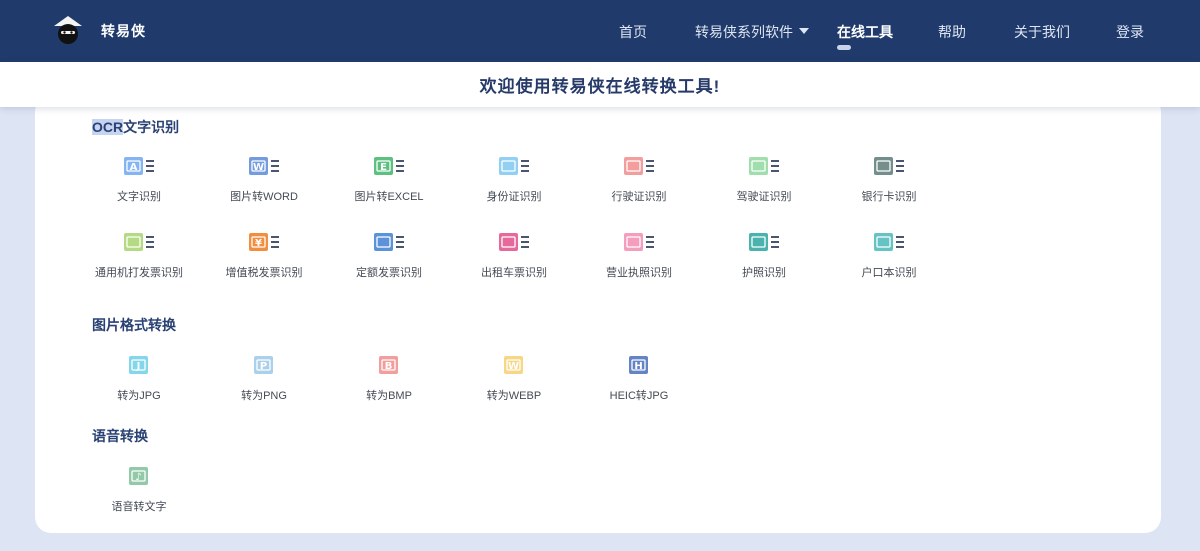 This screenshot has width=1200, height=551. What do you see at coordinates (889, 256) in the screenshot?
I see `tool-household-register: 户口本识别` at bounding box center [889, 256].